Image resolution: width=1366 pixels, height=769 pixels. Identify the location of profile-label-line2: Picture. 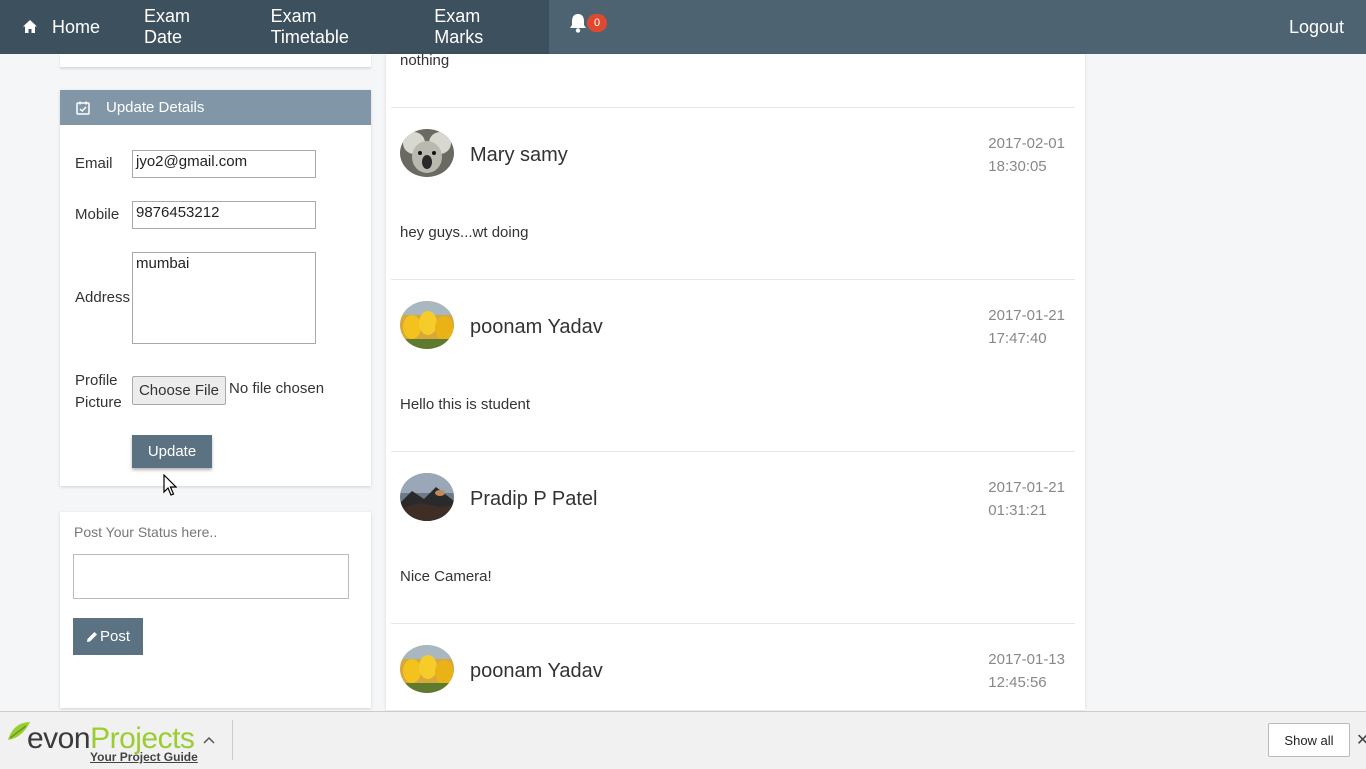
(98, 402).